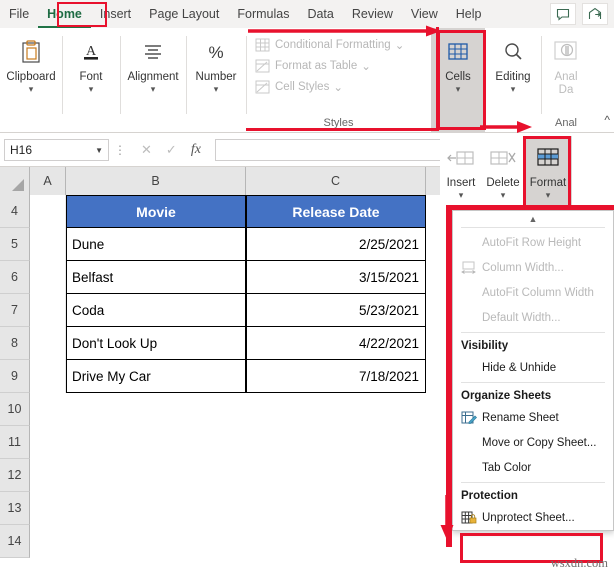  Describe the element at coordinates (115, 14) in the screenshot. I see `tab-insert: Insert` at that location.